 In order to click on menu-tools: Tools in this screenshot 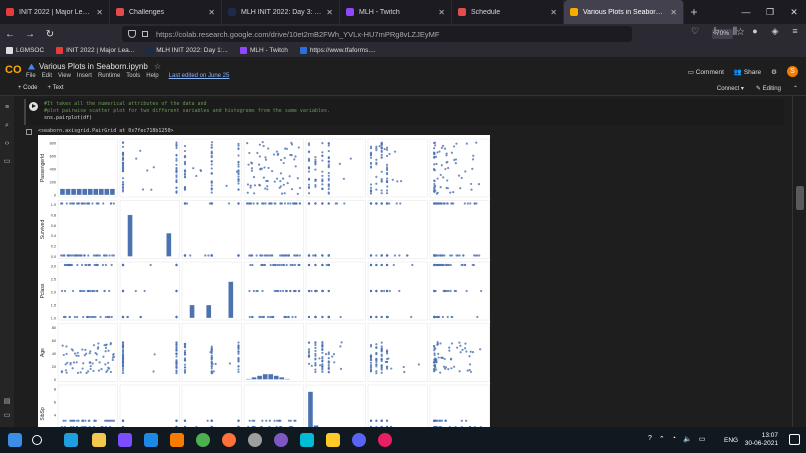, I will do `click(133, 76)`.